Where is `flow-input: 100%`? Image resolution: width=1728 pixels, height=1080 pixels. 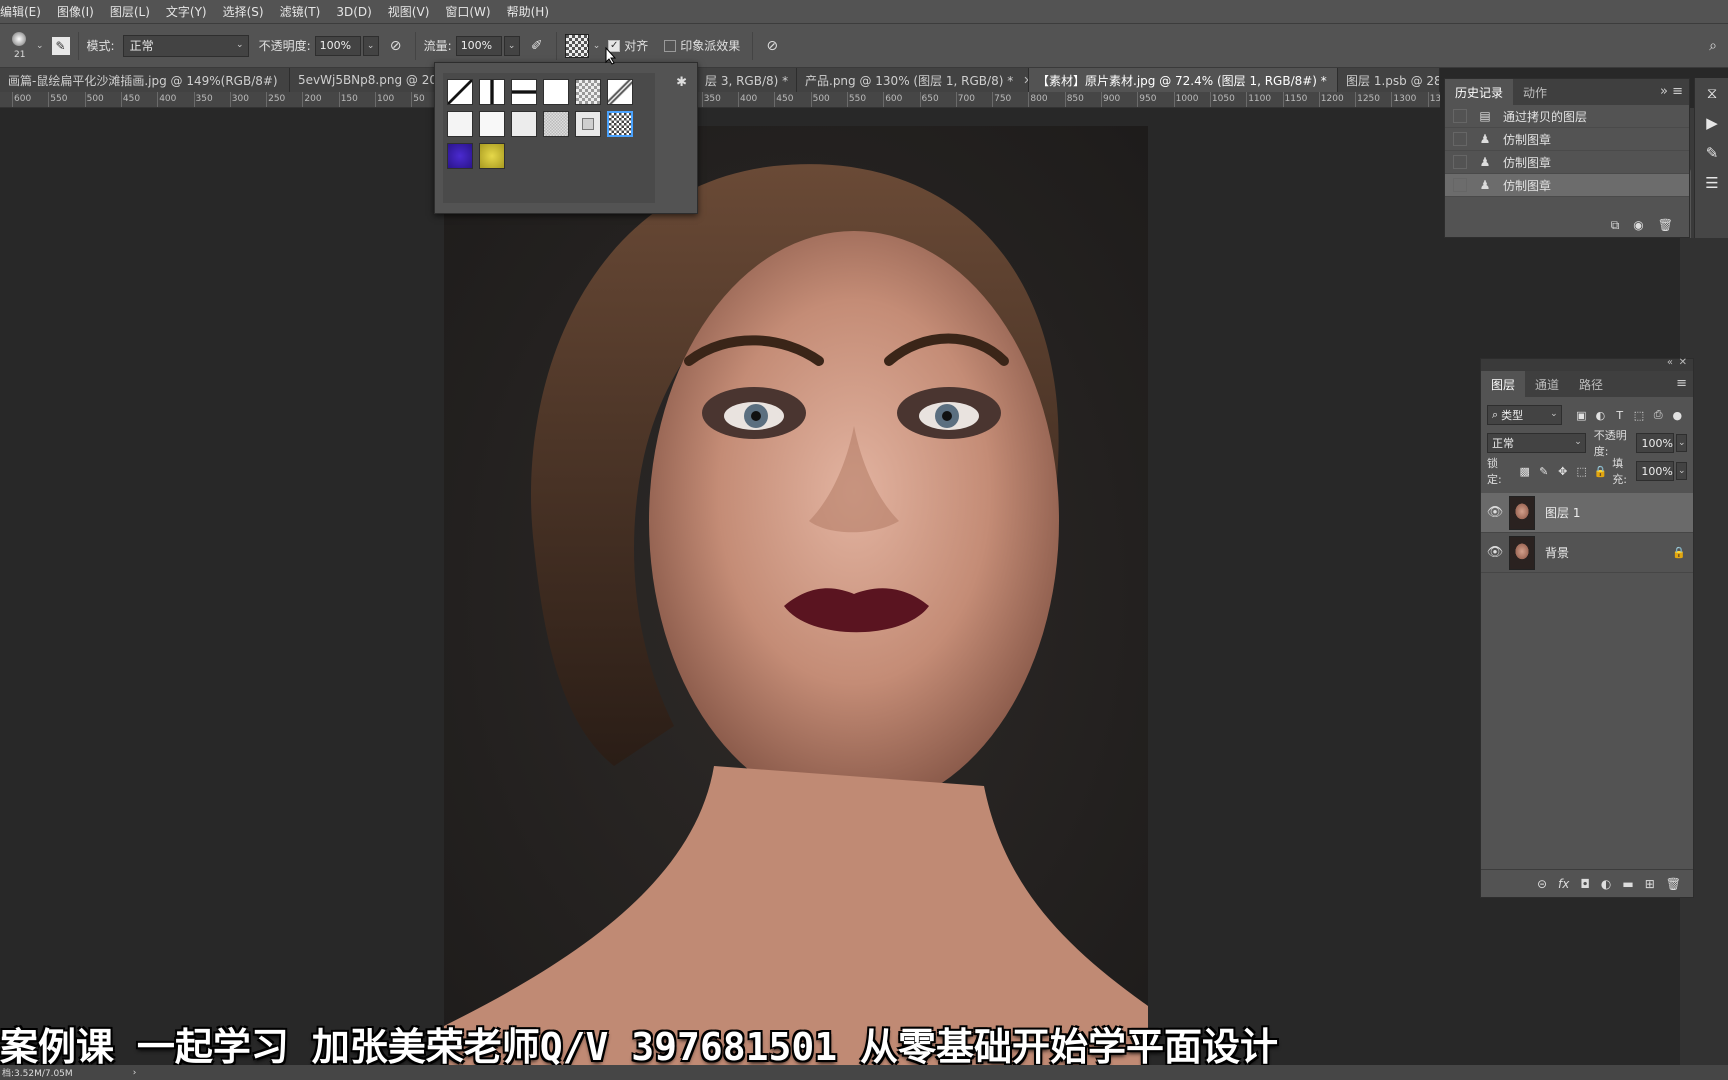 flow-input: 100% is located at coordinates (478, 45).